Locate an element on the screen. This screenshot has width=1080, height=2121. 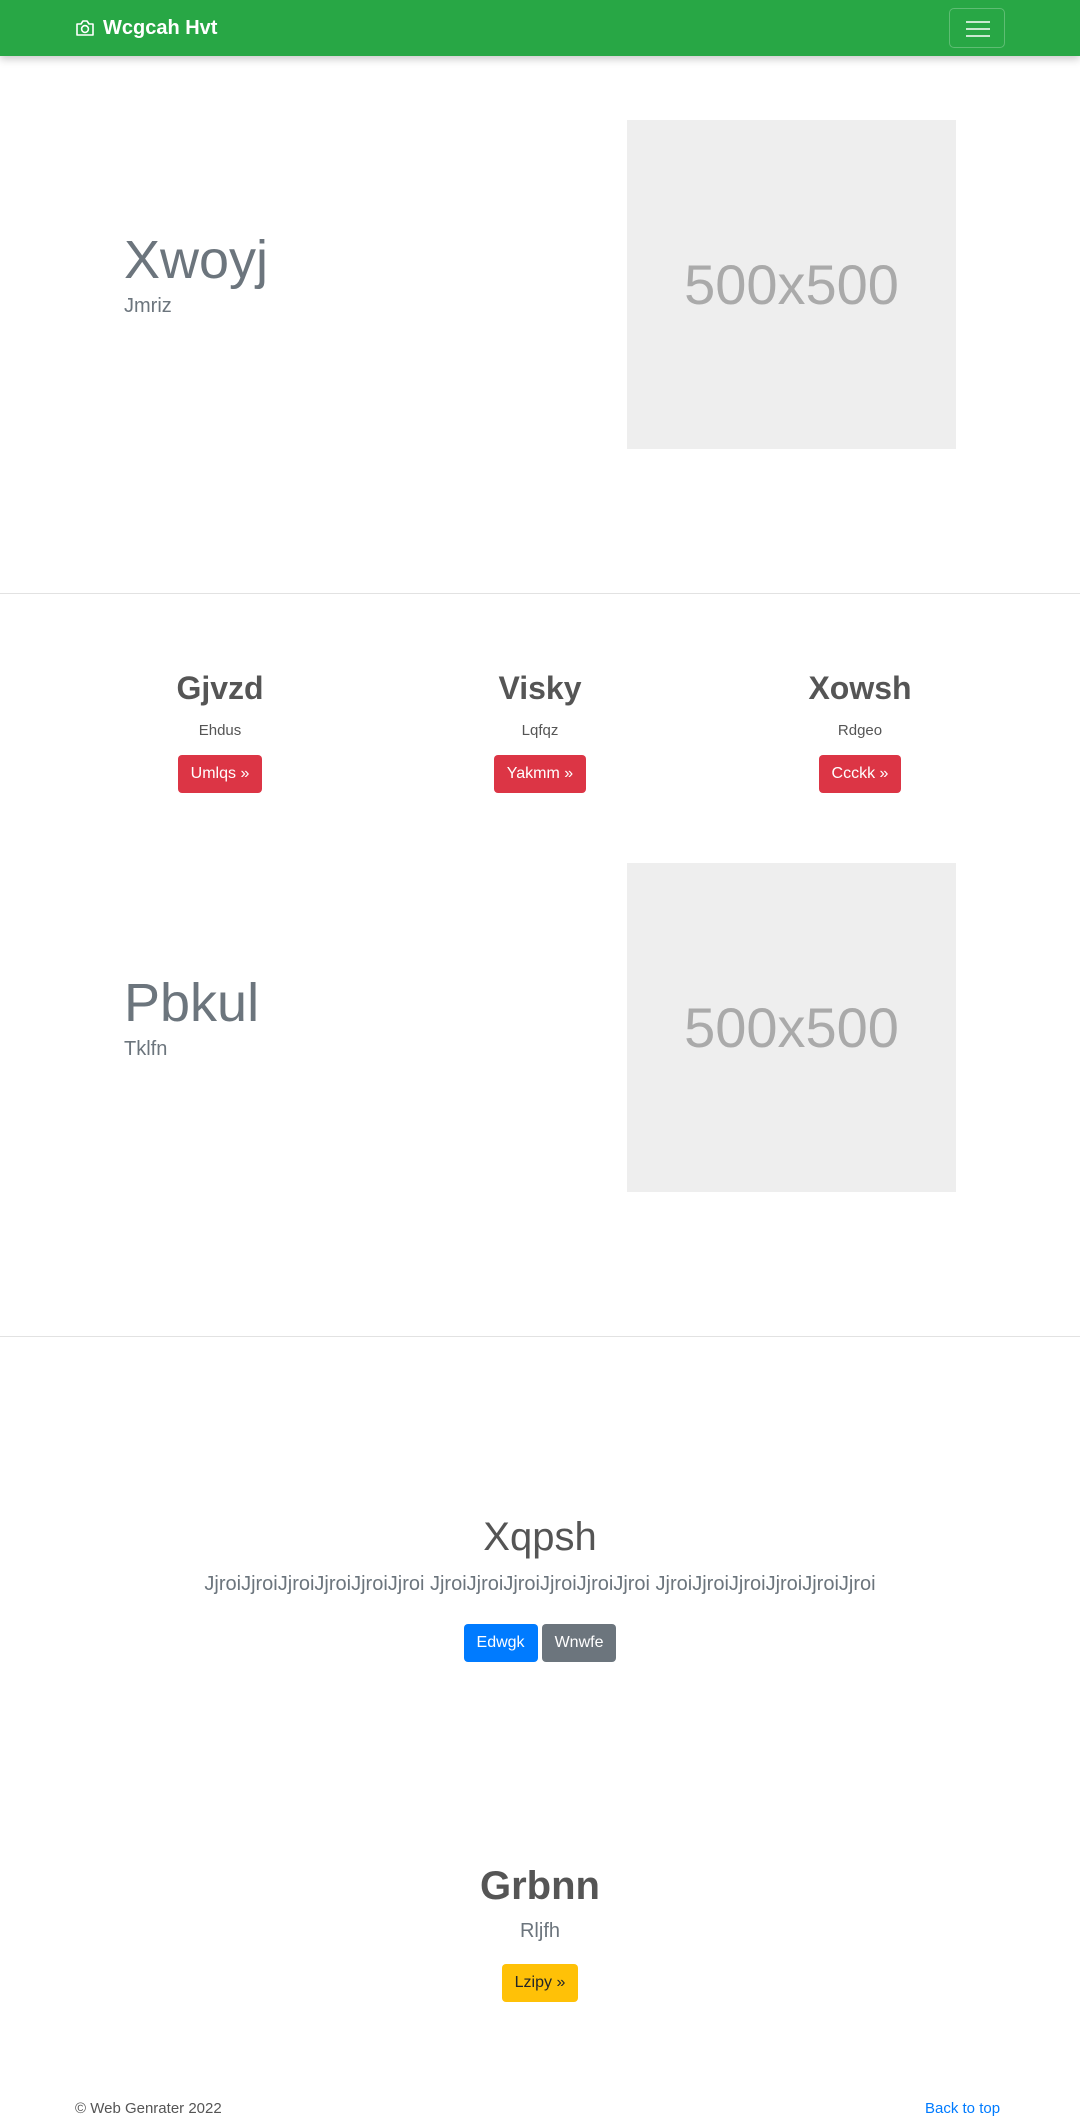
column-2-title: Visky is located at coordinates (540, 688).